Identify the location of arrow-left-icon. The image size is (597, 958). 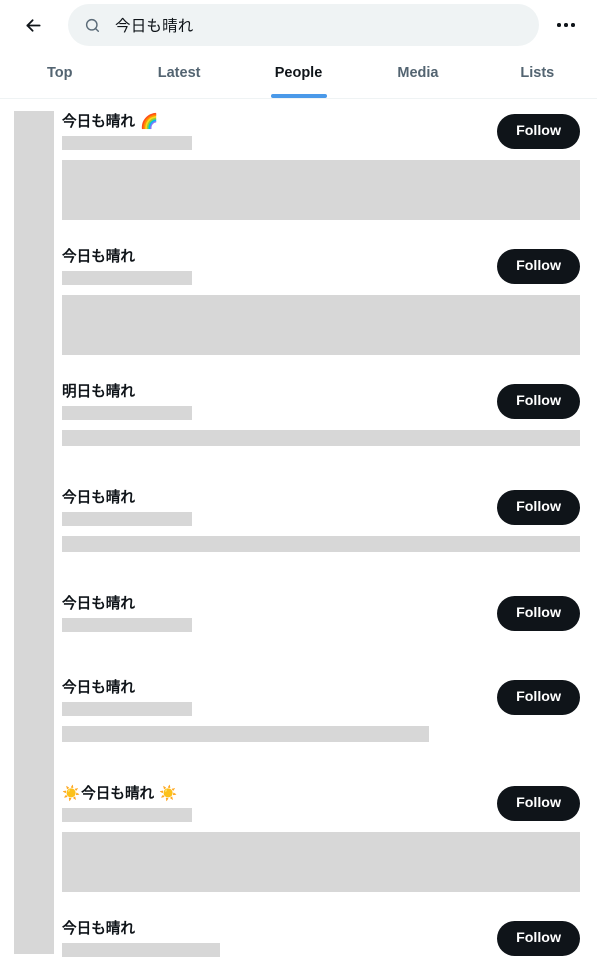
(33, 25).